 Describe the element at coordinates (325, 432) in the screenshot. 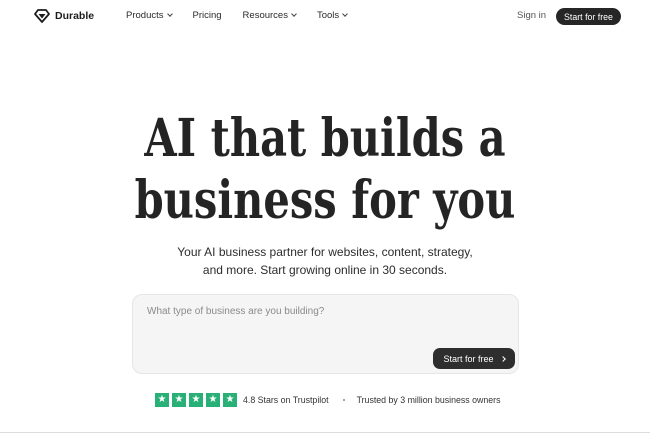

I see `divider` at that location.